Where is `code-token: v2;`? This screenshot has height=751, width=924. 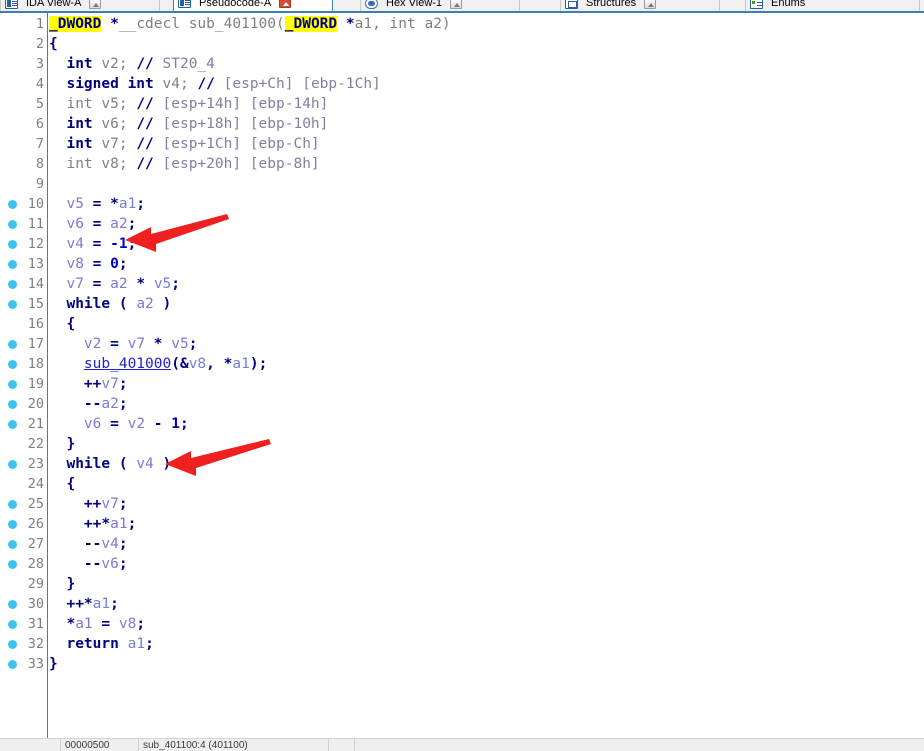
code-token: v2; is located at coordinates (114, 64).